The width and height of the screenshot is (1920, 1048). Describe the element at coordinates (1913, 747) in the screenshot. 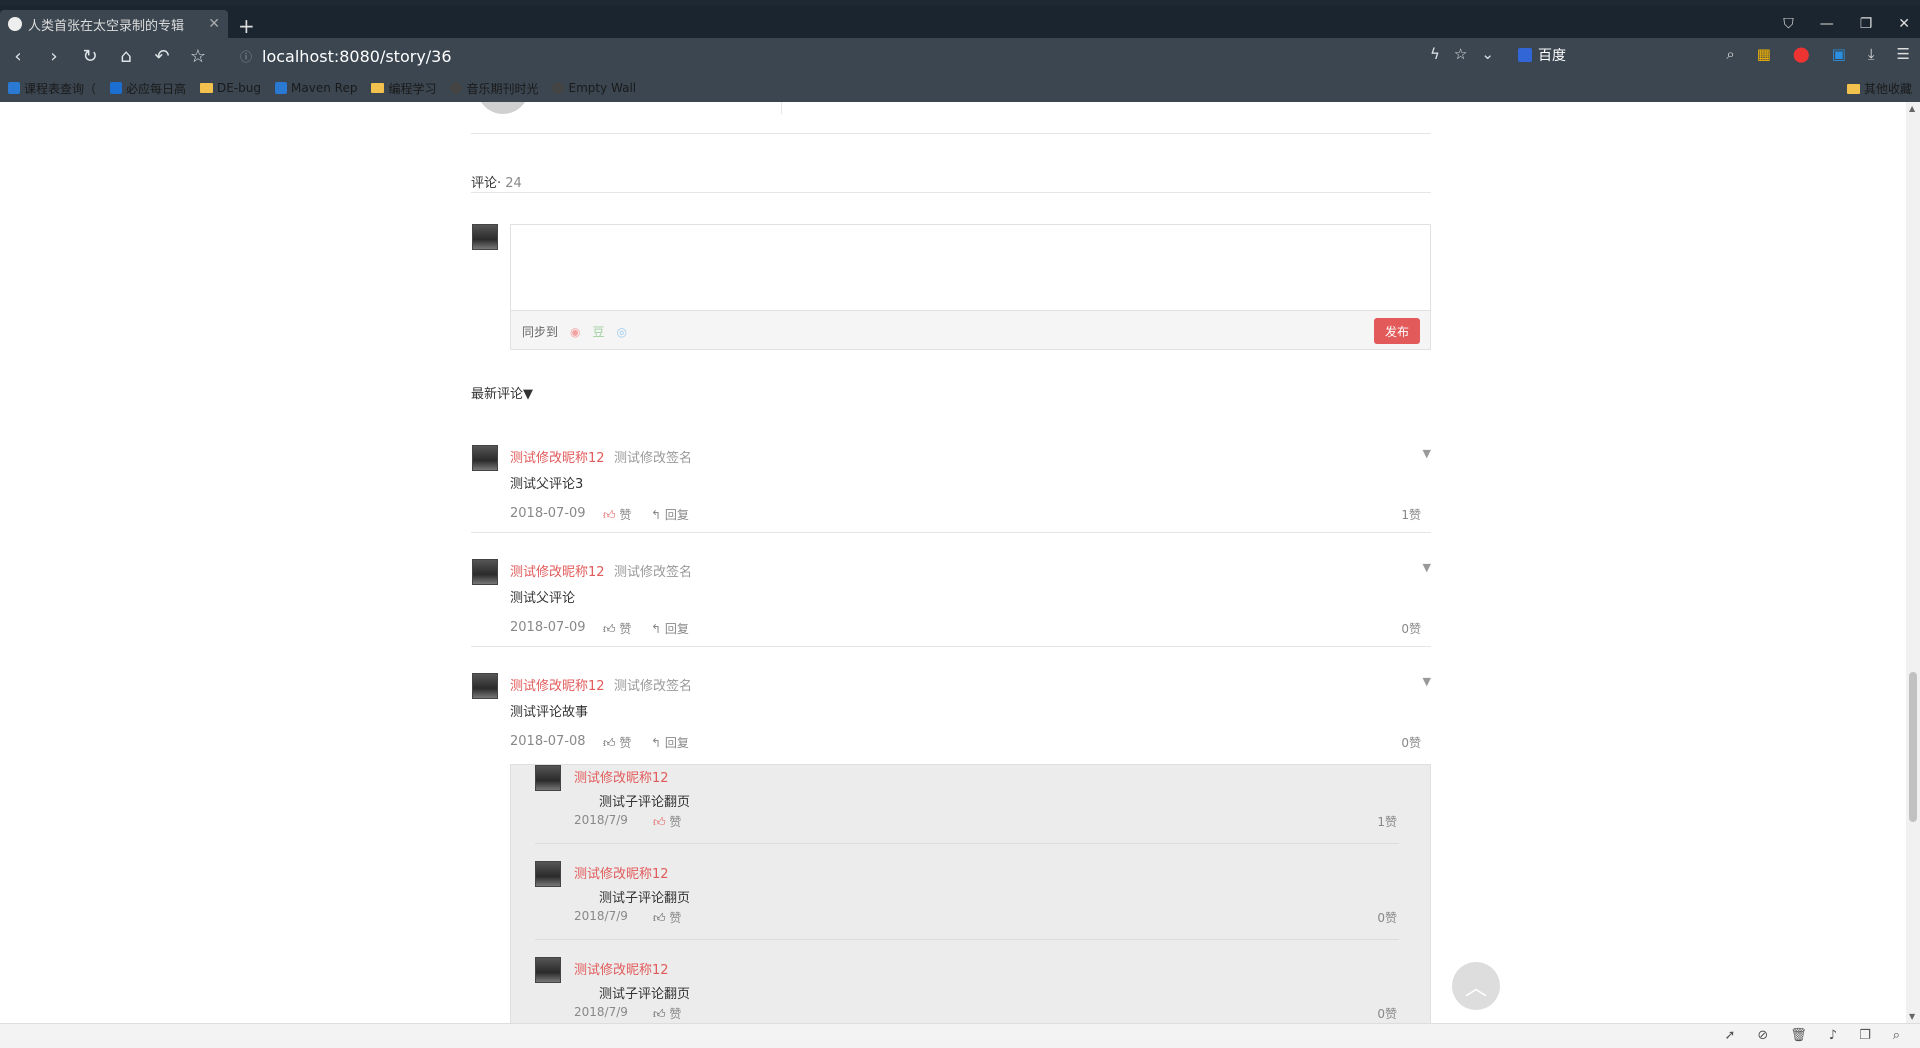

I see `scrollbar-thumb` at that location.